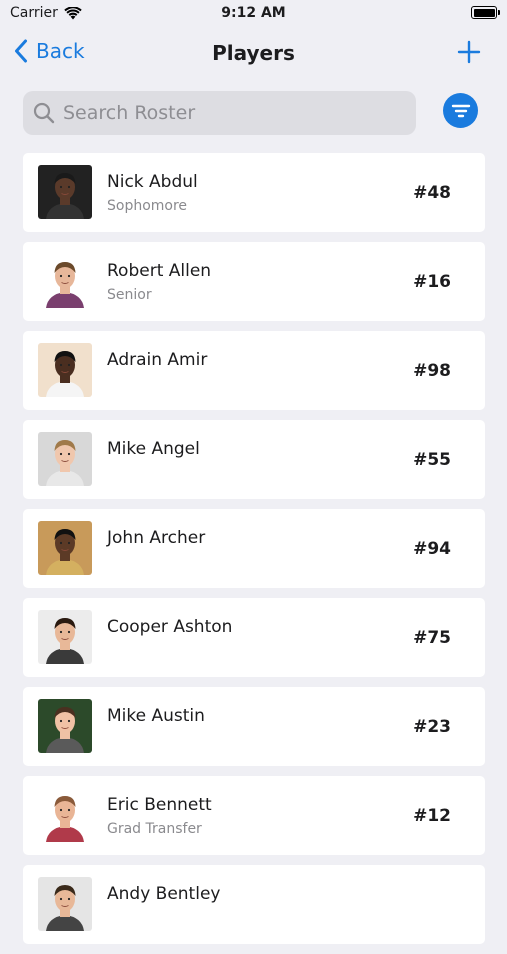  I want to click on player-row: Eric Bennett Grad Transfer #12, so click(254, 815).